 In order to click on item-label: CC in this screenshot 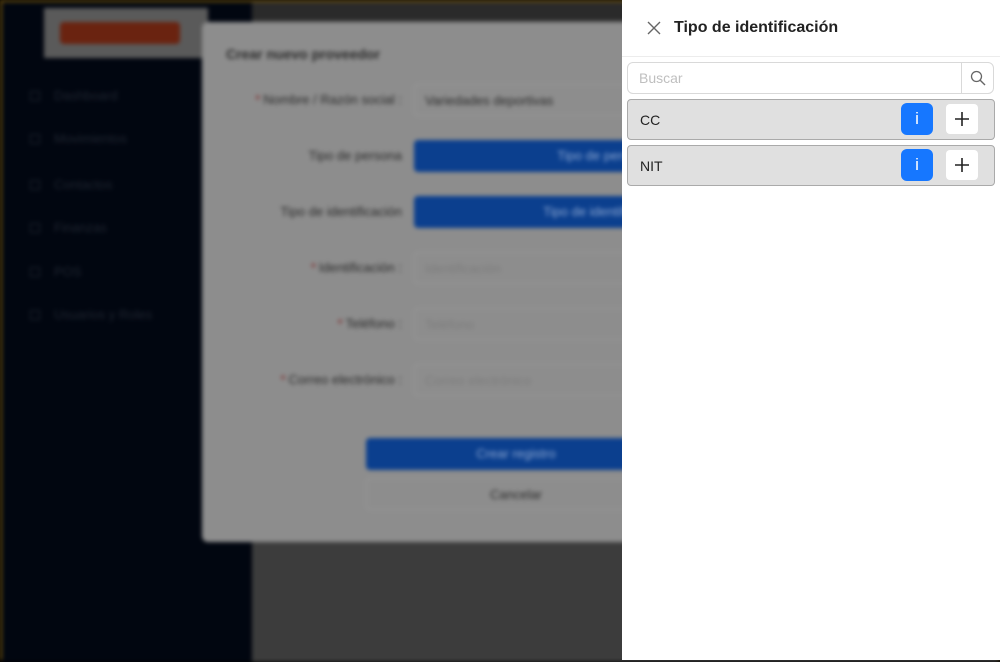, I will do `click(650, 120)`.